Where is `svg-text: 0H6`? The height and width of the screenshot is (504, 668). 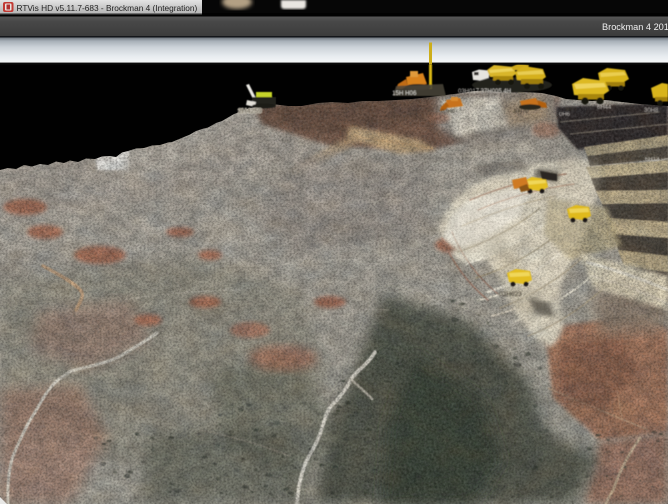 svg-text: 0H6 is located at coordinates (565, 115).